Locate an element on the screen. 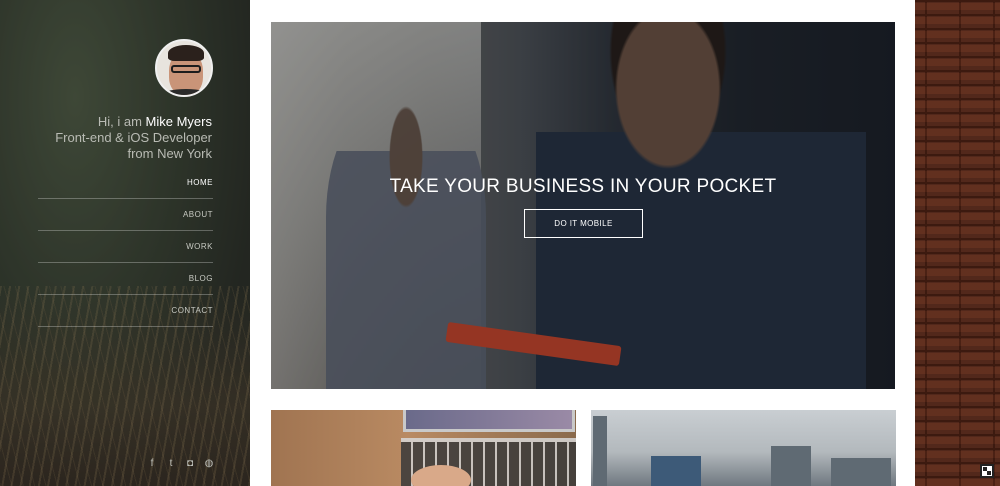 The height and width of the screenshot is (486, 1000). intro-greeting-line: Hi, i am Mike Myers is located at coordinates (112, 122).